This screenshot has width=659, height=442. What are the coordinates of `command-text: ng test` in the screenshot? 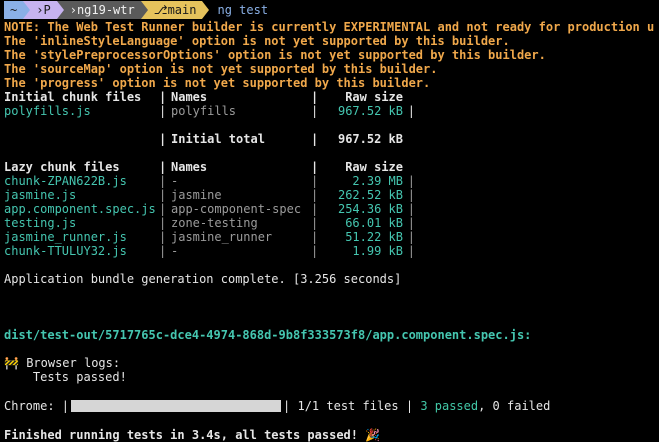 It's located at (243, 10).